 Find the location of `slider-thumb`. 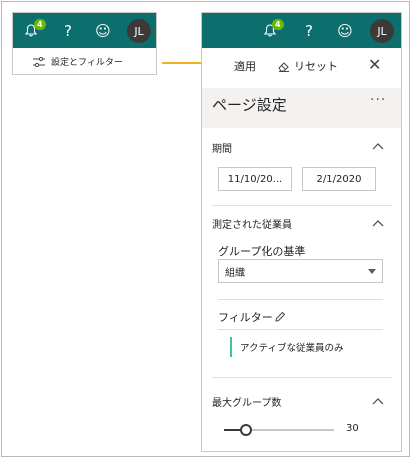

slider-thumb is located at coordinates (246, 430).